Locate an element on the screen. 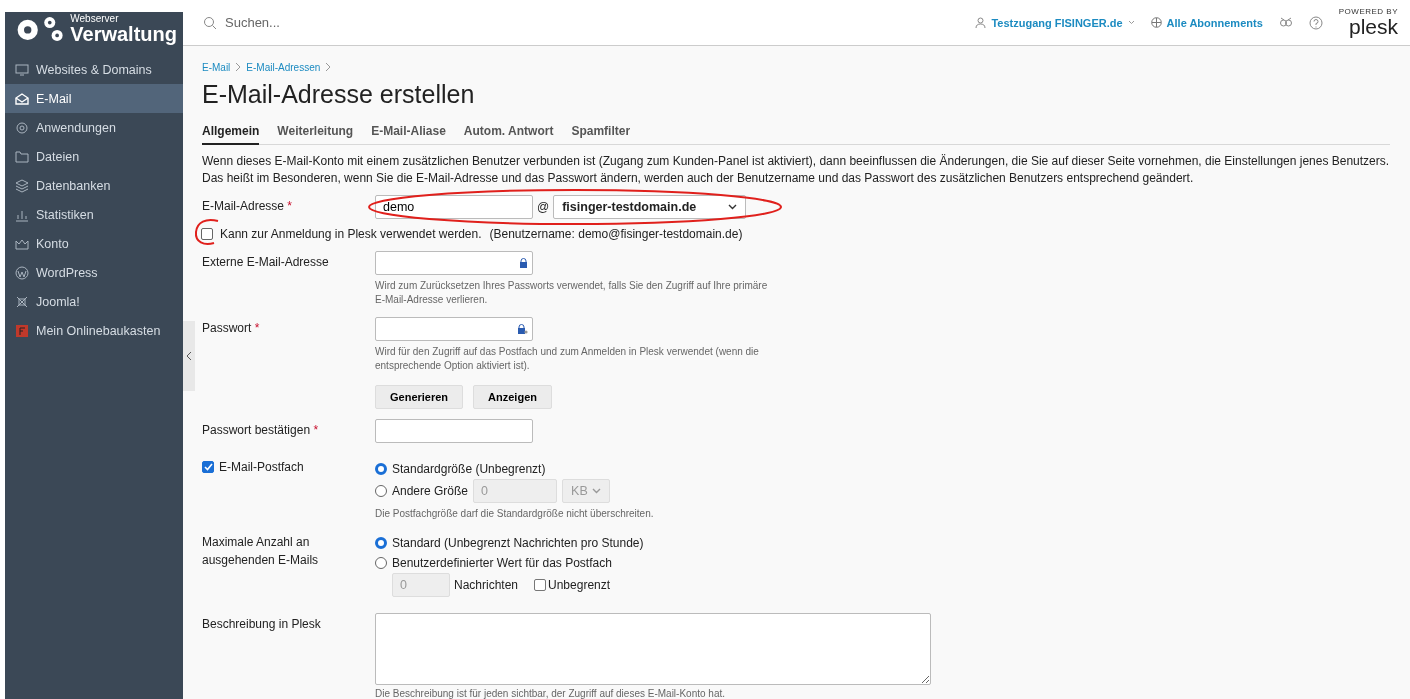  hint-text: Die Postfachgröße darf die Standardgröße nicht überschreiten. is located at coordinates (514, 514).